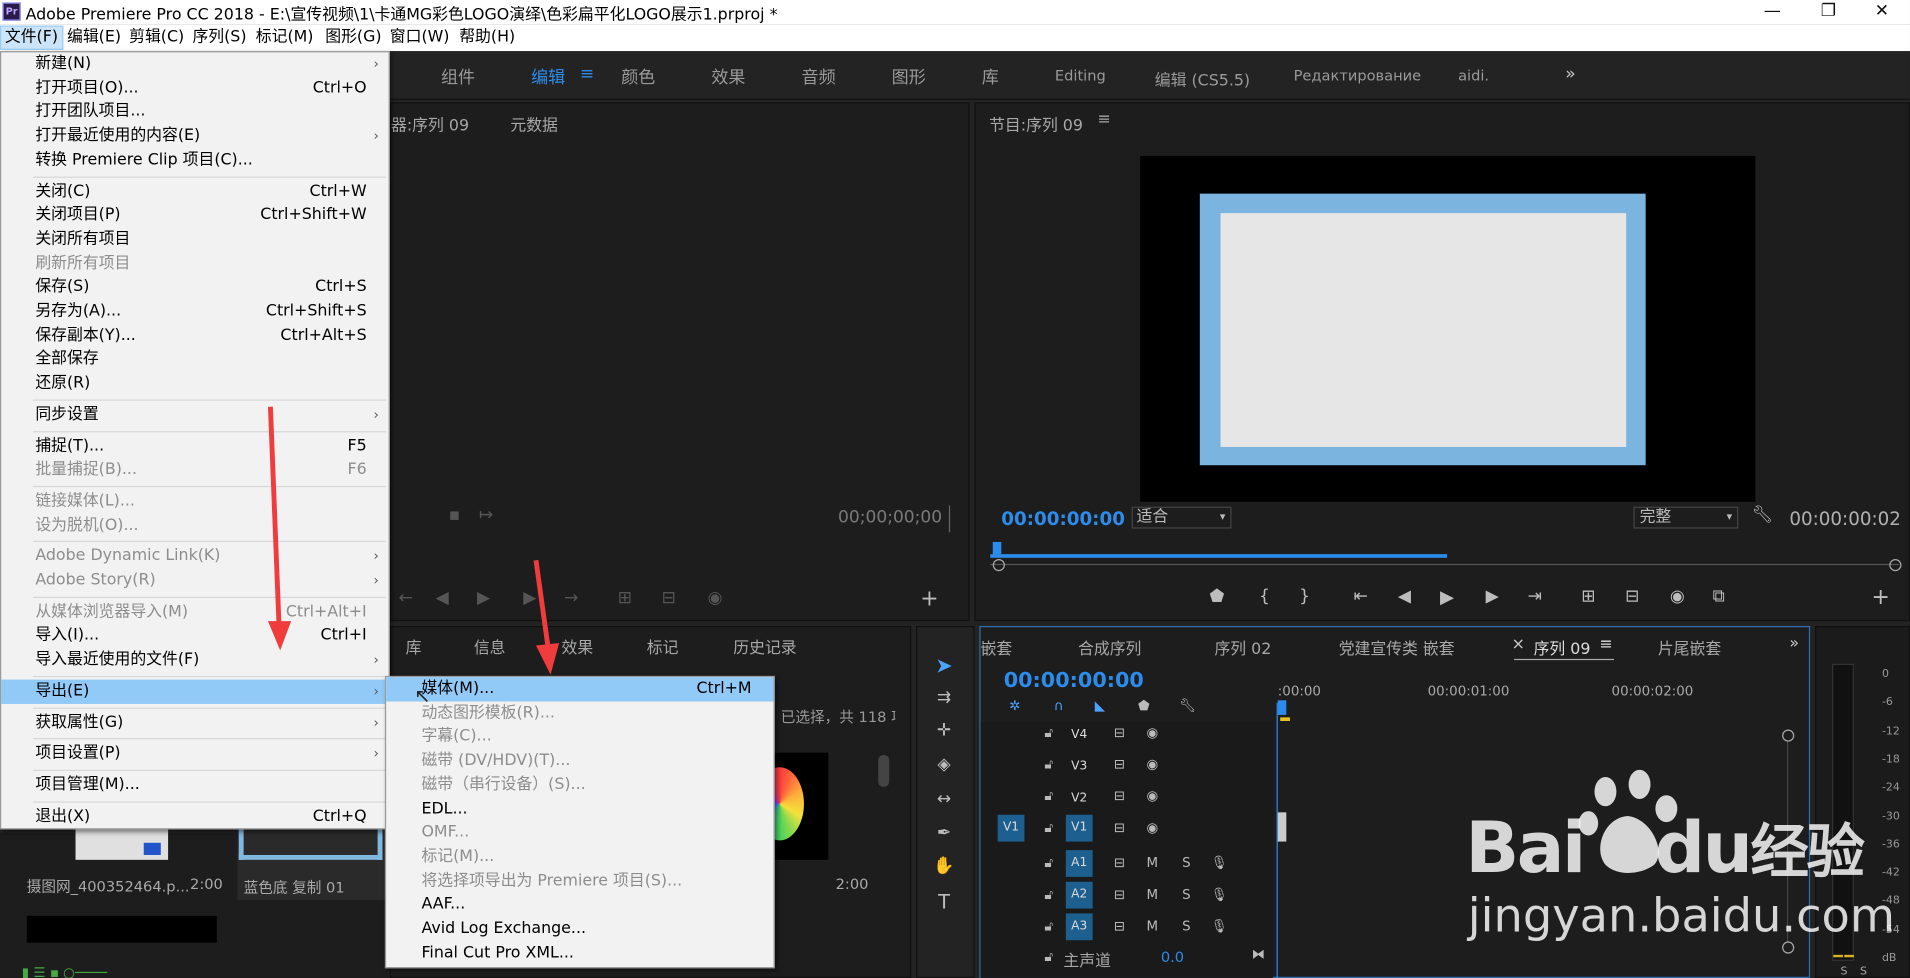 This screenshot has width=1910, height=978. Describe the element at coordinates (1895, 565) in the screenshot. I see `scroll-right-handle` at that location.